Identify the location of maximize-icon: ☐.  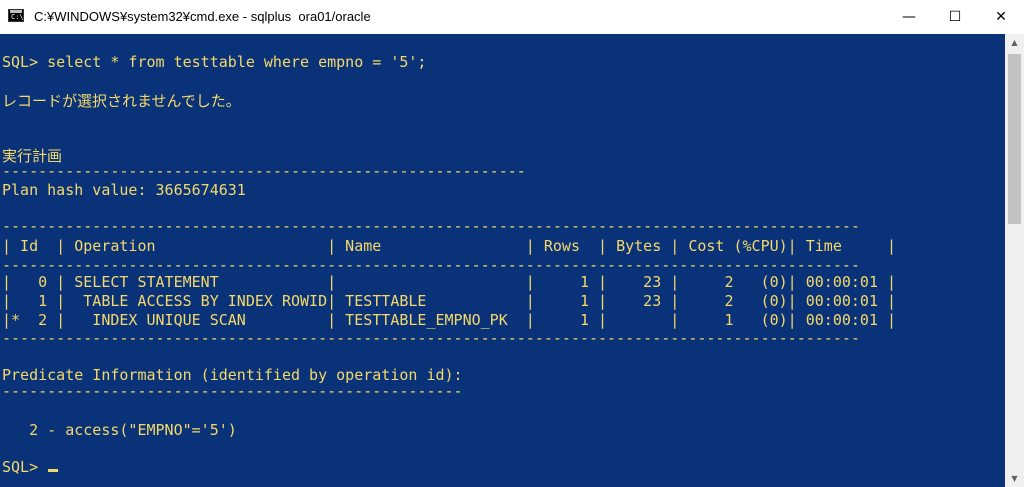
(955, 17).